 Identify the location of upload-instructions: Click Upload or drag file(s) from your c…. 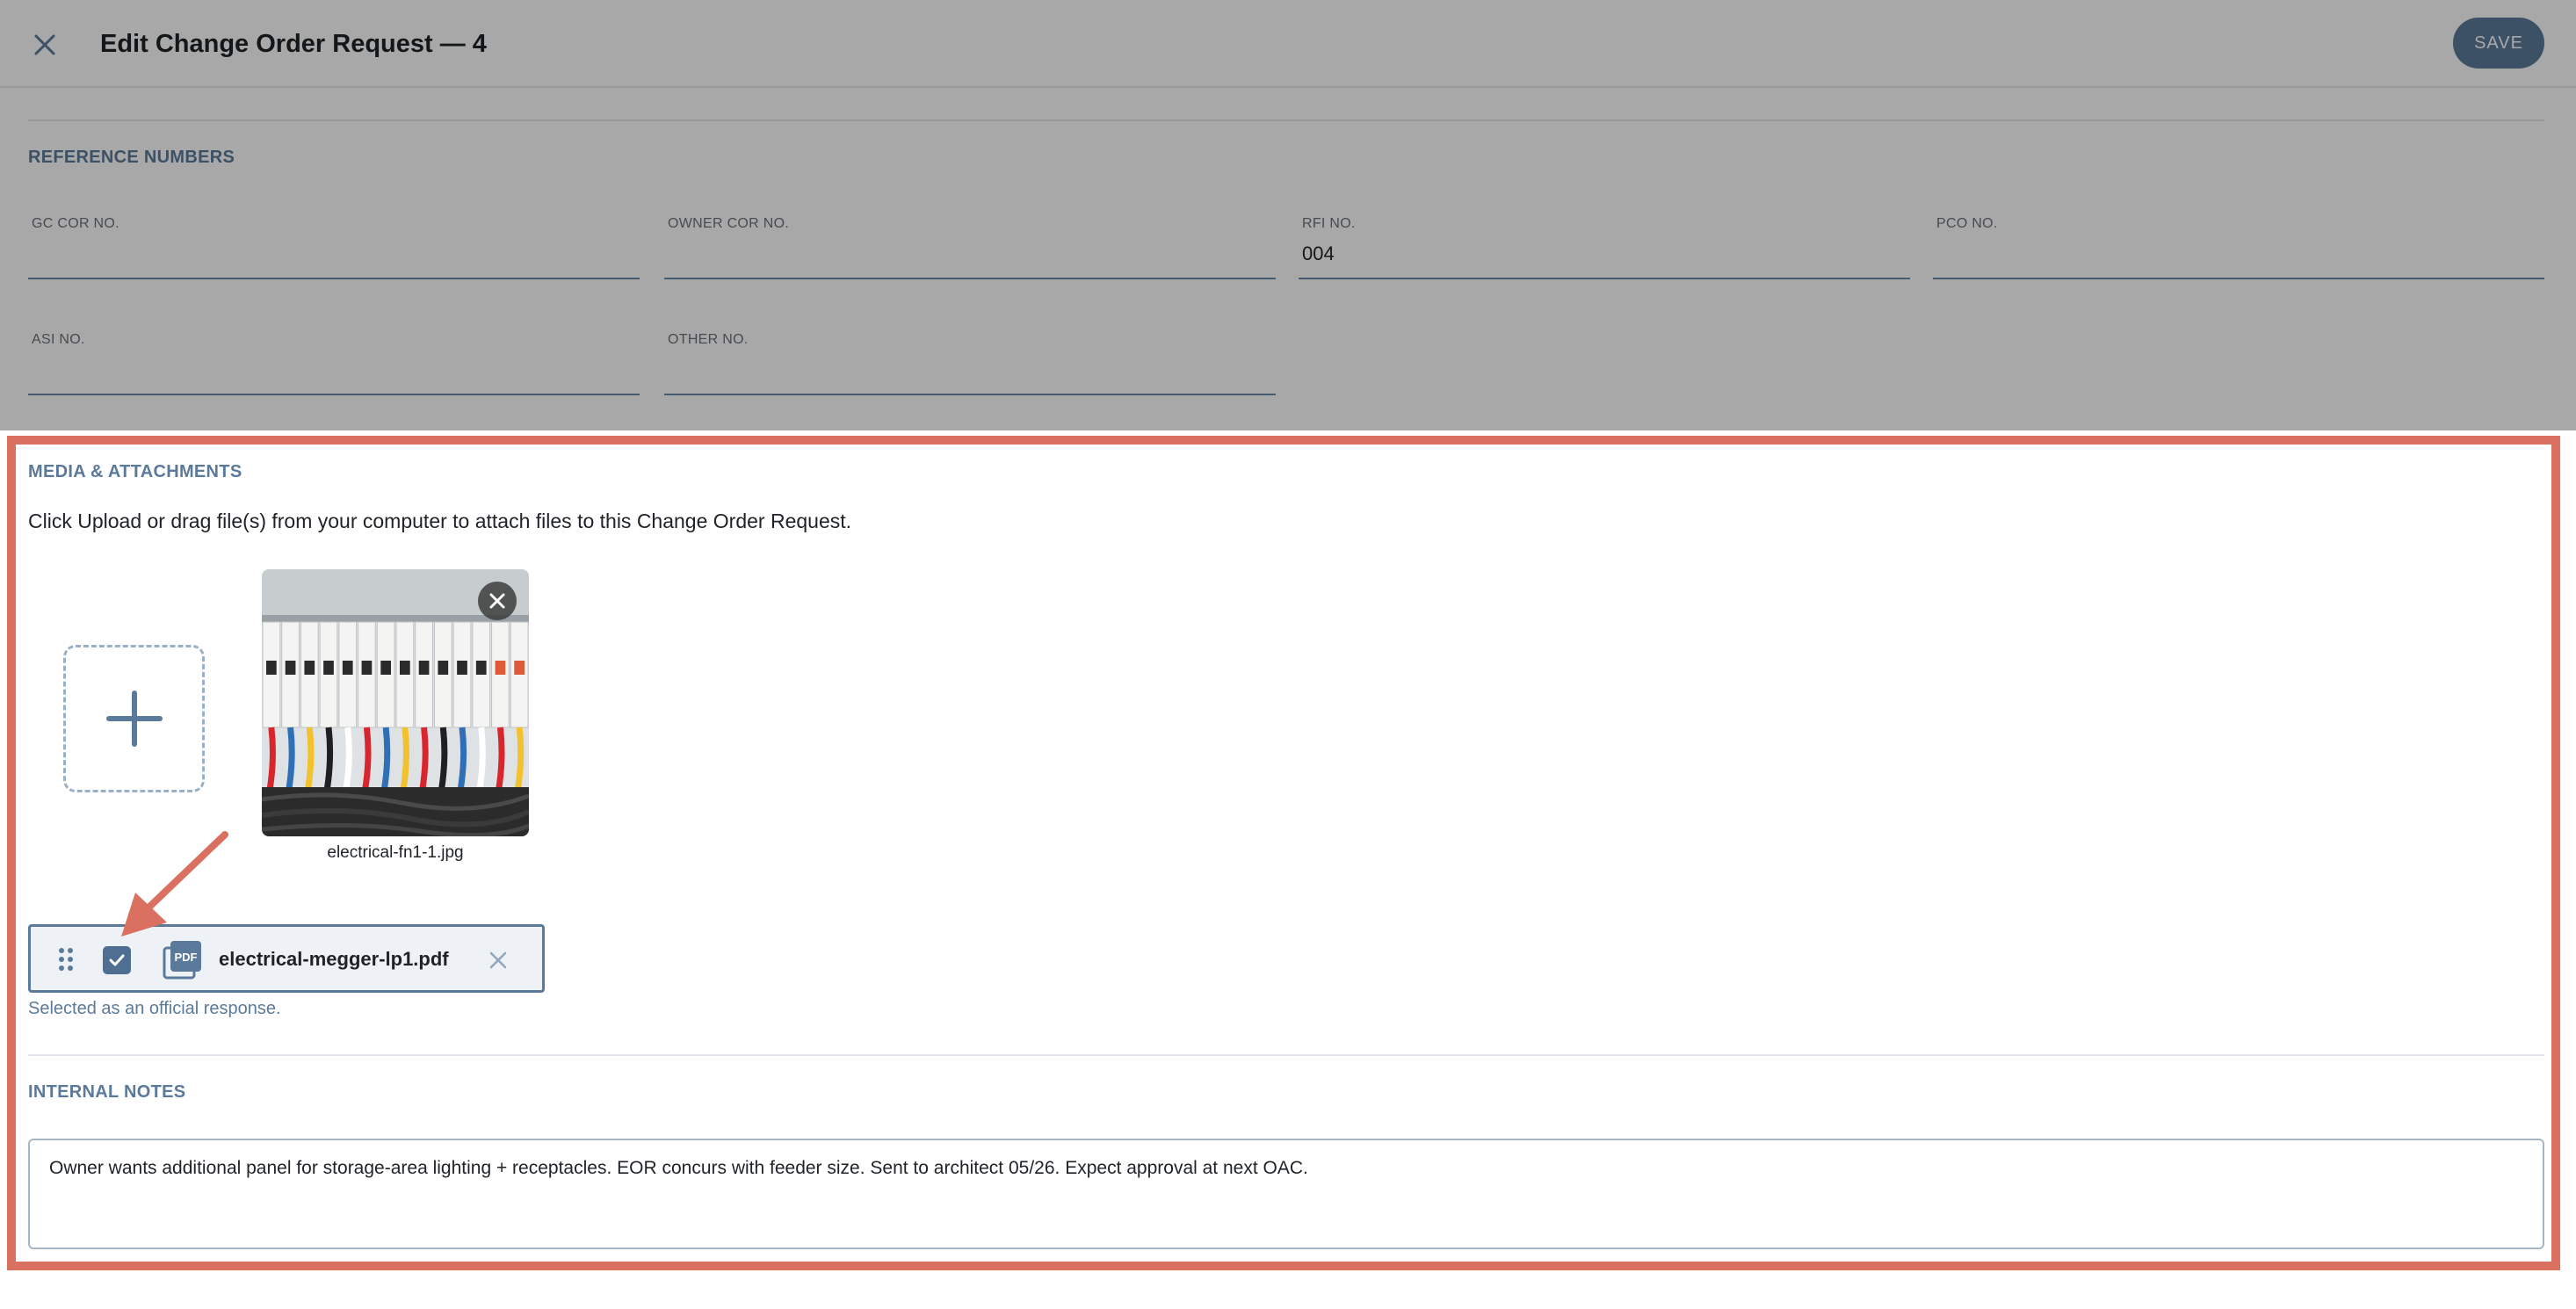
(440, 521).